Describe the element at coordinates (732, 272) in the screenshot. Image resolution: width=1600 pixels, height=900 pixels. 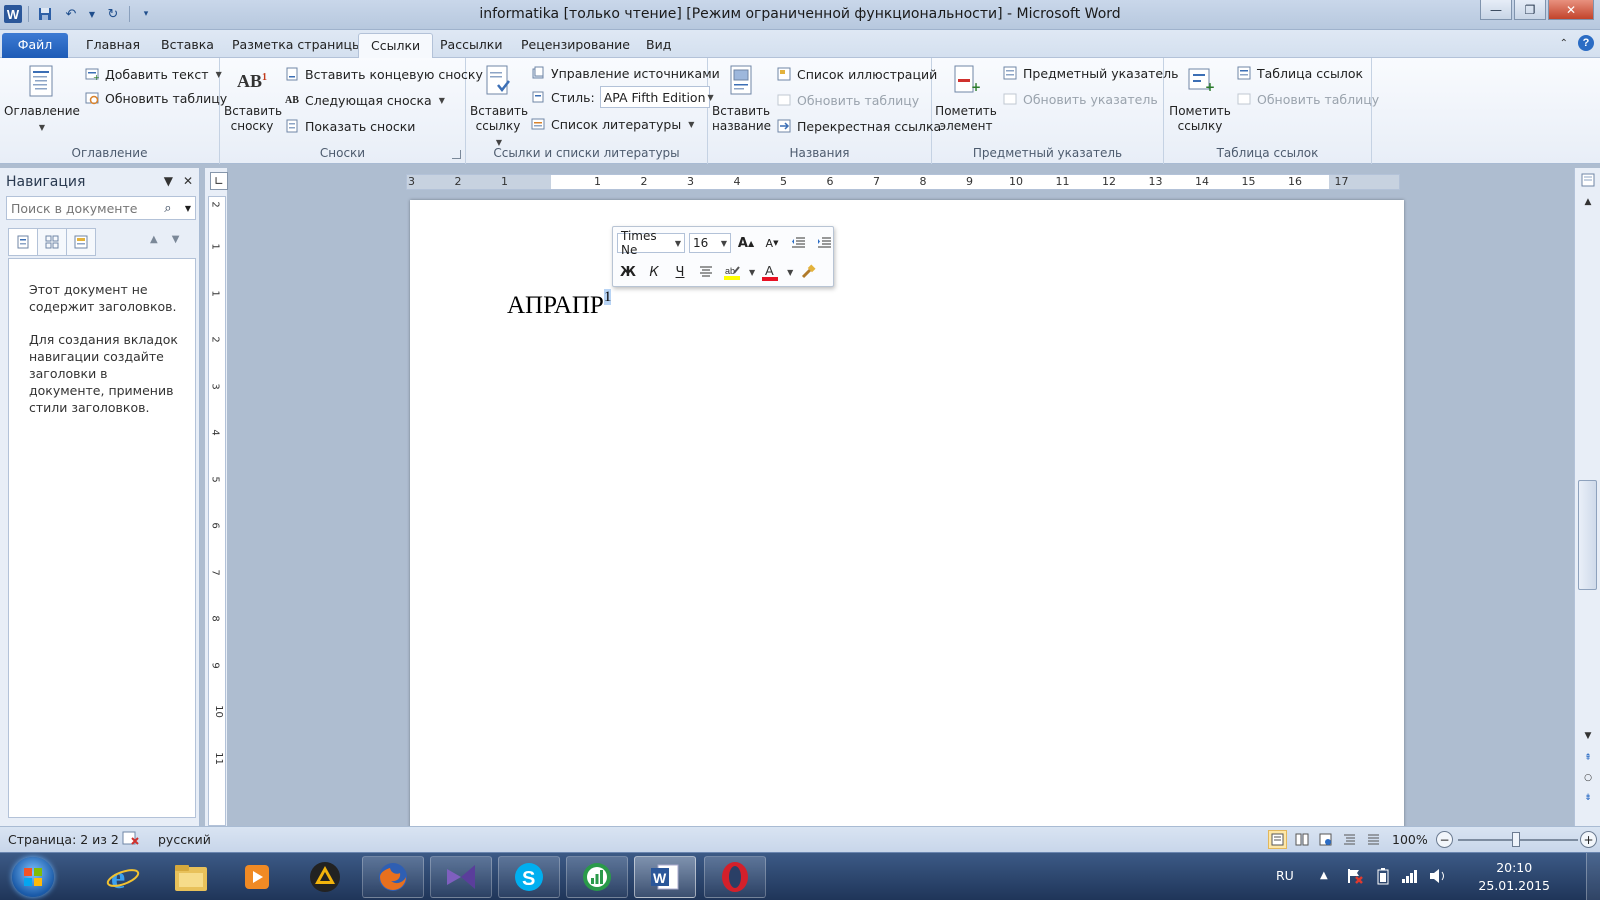
I see `highlight-icon: ab` at that location.